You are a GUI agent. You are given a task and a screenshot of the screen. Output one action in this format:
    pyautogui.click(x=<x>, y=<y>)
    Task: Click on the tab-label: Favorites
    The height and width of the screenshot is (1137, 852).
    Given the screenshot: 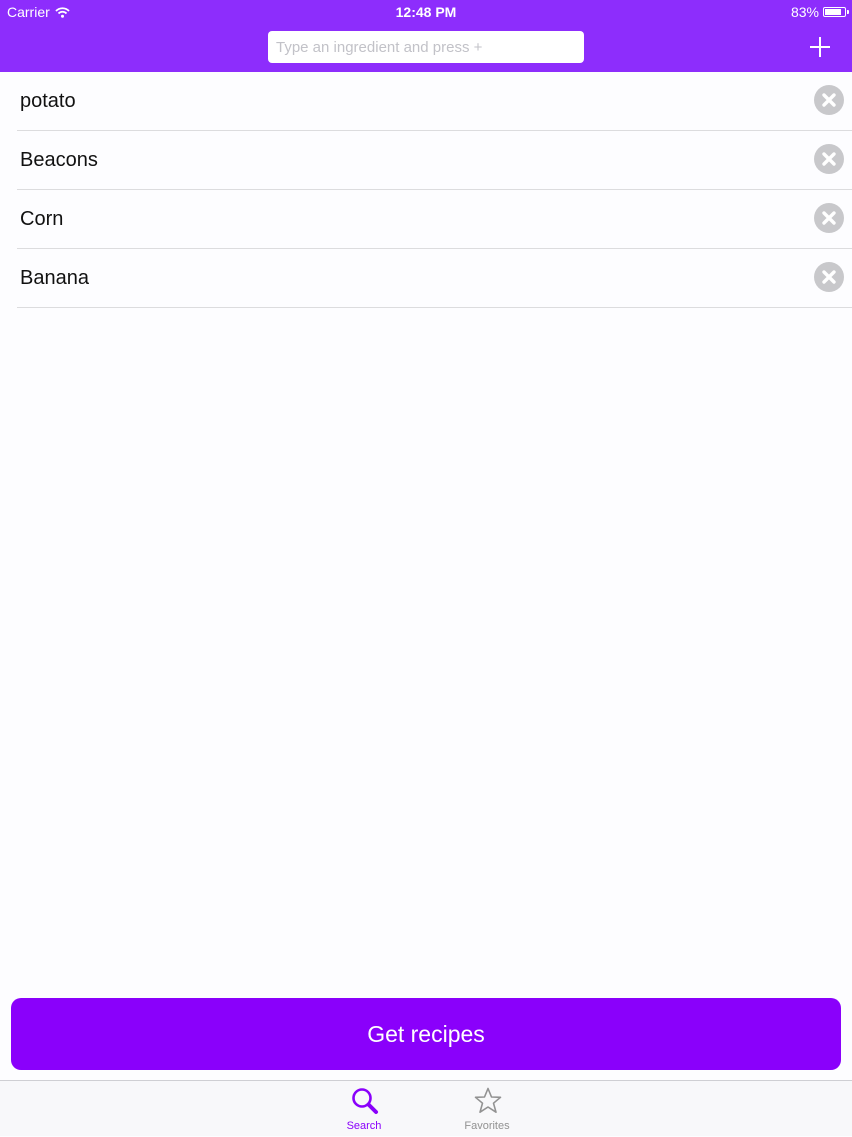 What is the action you would take?
    pyautogui.click(x=487, y=1126)
    